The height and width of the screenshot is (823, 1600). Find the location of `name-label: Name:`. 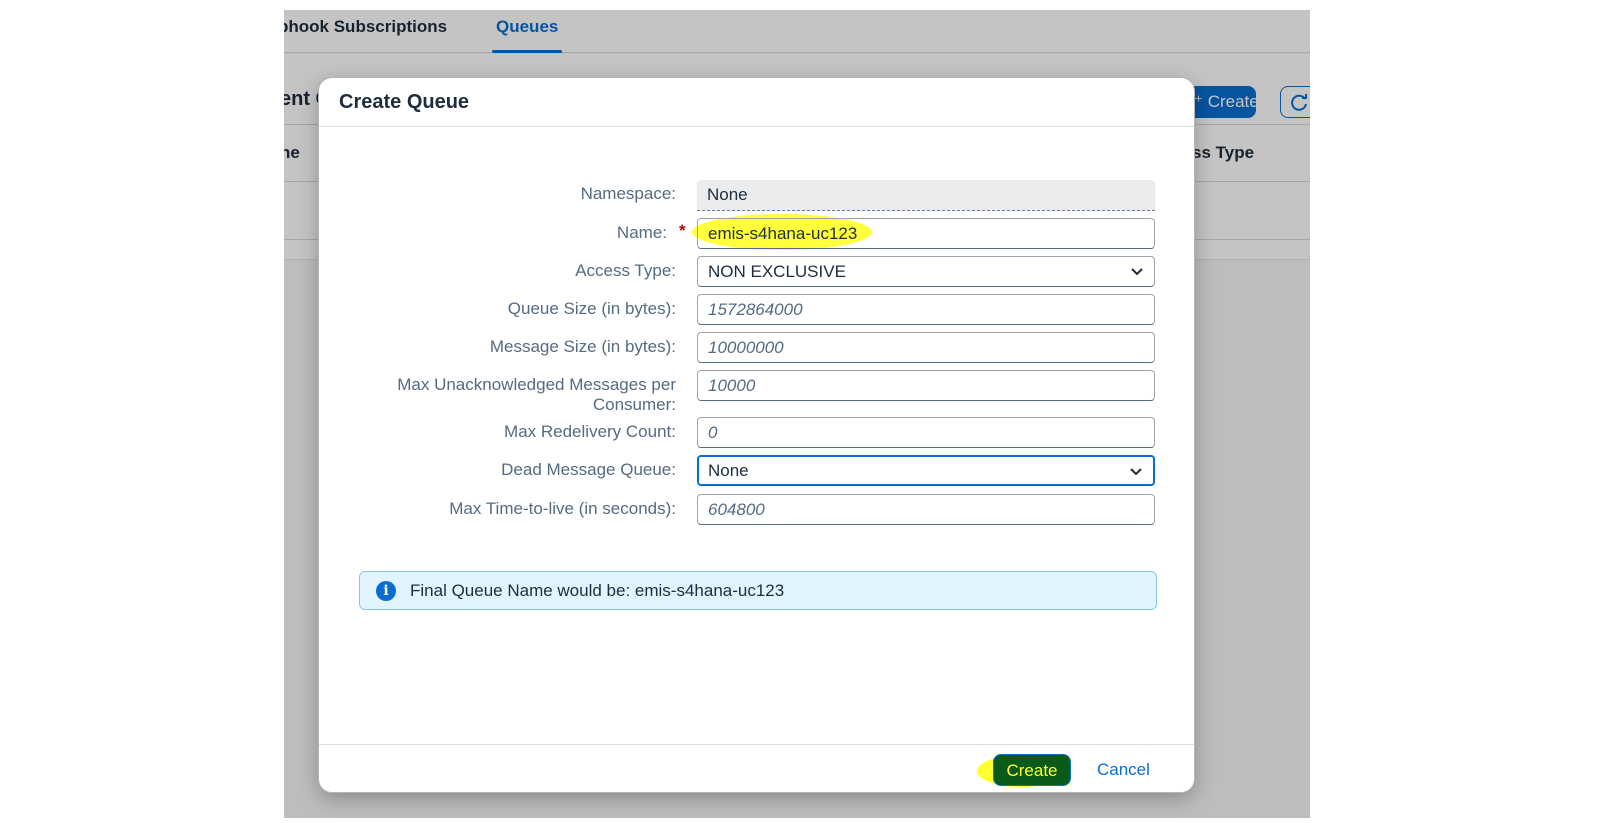

name-label: Name: is located at coordinates (641, 232).